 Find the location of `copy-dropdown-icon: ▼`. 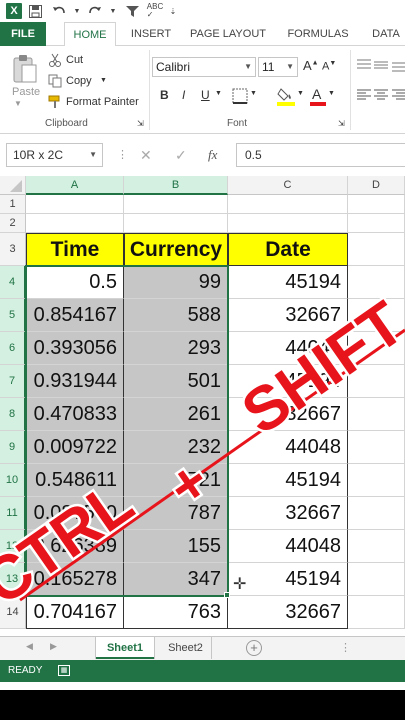

copy-dropdown-icon: ▼ is located at coordinates (103, 80).